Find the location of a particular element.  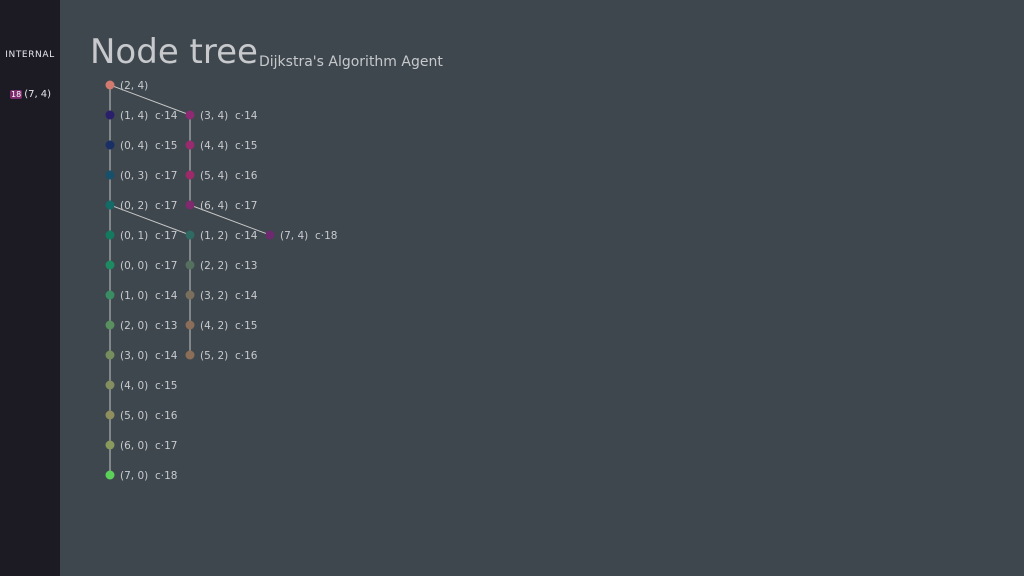

tree-node: (0, 0) c·17 is located at coordinates (141, 266).